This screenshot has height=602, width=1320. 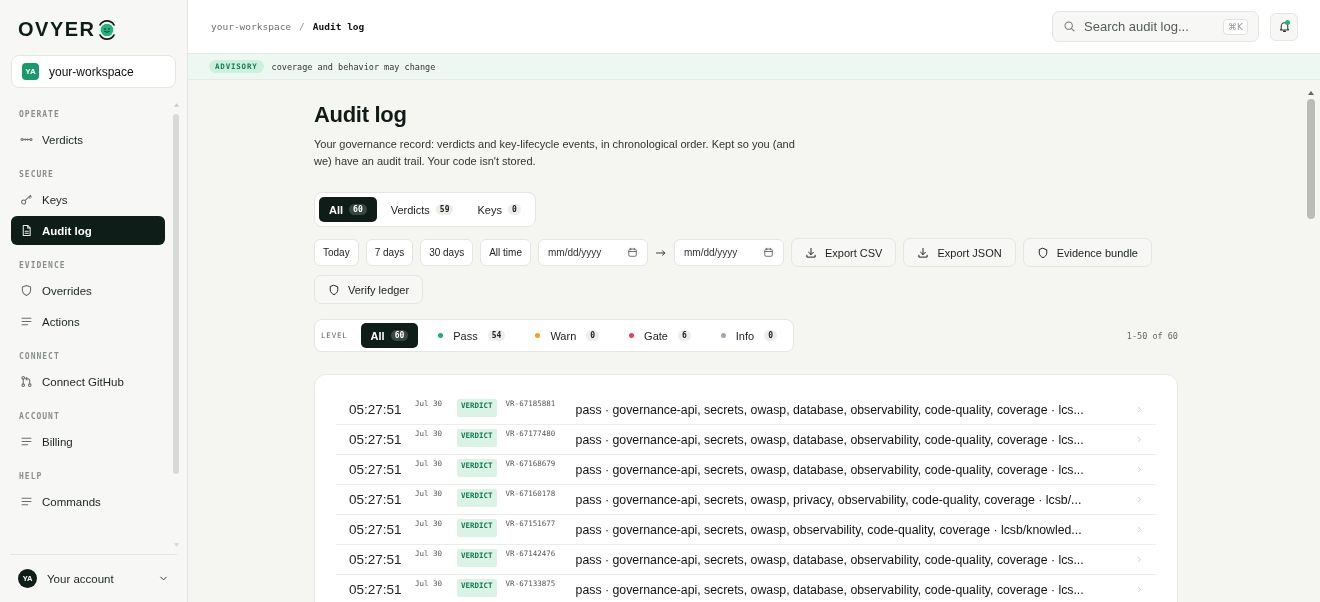 What do you see at coordinates (338, 26) in the screenshot?
I see `breadcrumb-current: Audit log` at bounding box center [338, 26].